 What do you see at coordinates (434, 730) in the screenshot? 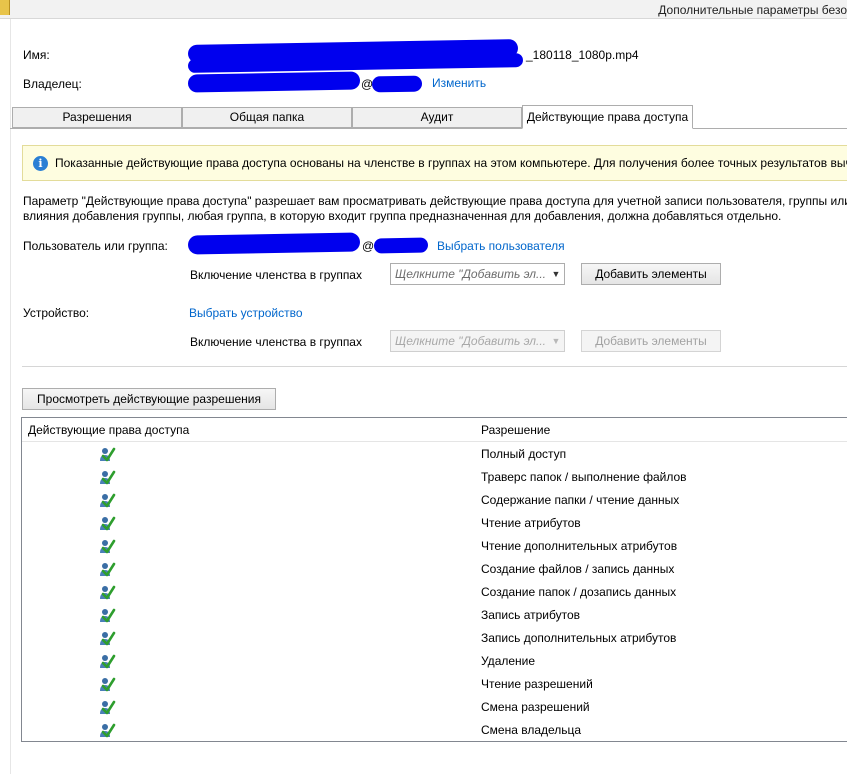
I see `table-row: Смена владельца` at bounding box center [434, 730].